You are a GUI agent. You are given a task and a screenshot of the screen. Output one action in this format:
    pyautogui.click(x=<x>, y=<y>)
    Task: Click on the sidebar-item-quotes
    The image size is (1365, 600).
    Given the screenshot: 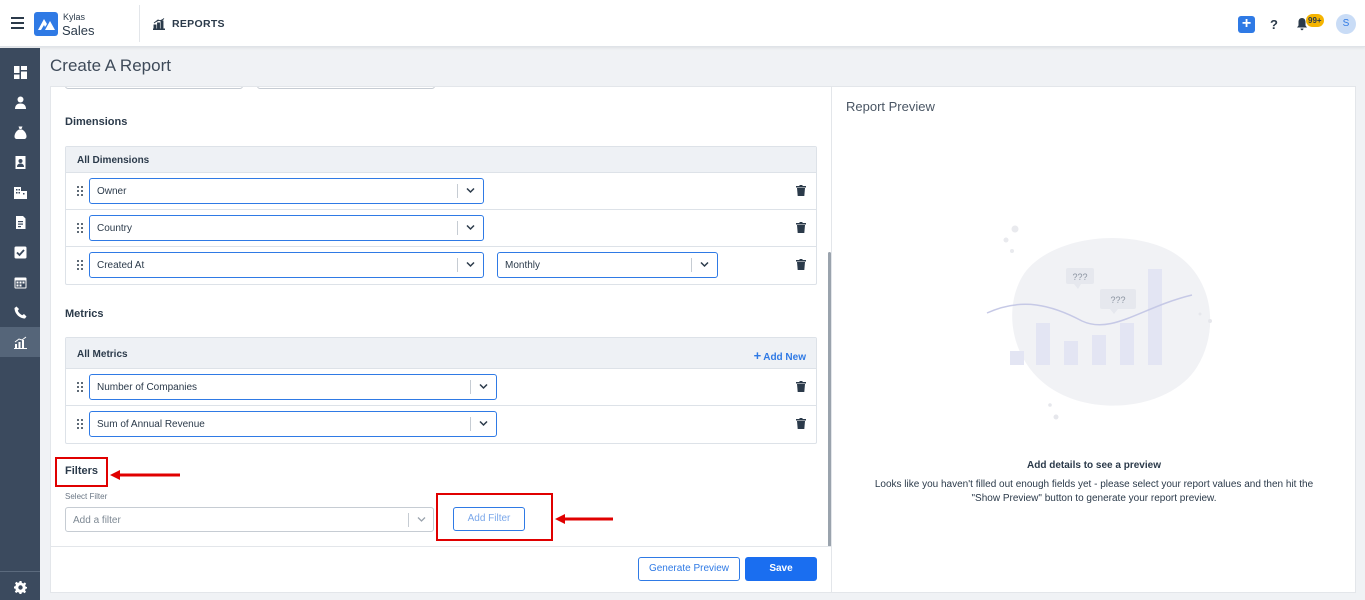 What is the action you would take?
    pyautogui.click(x=20, y=222)
    